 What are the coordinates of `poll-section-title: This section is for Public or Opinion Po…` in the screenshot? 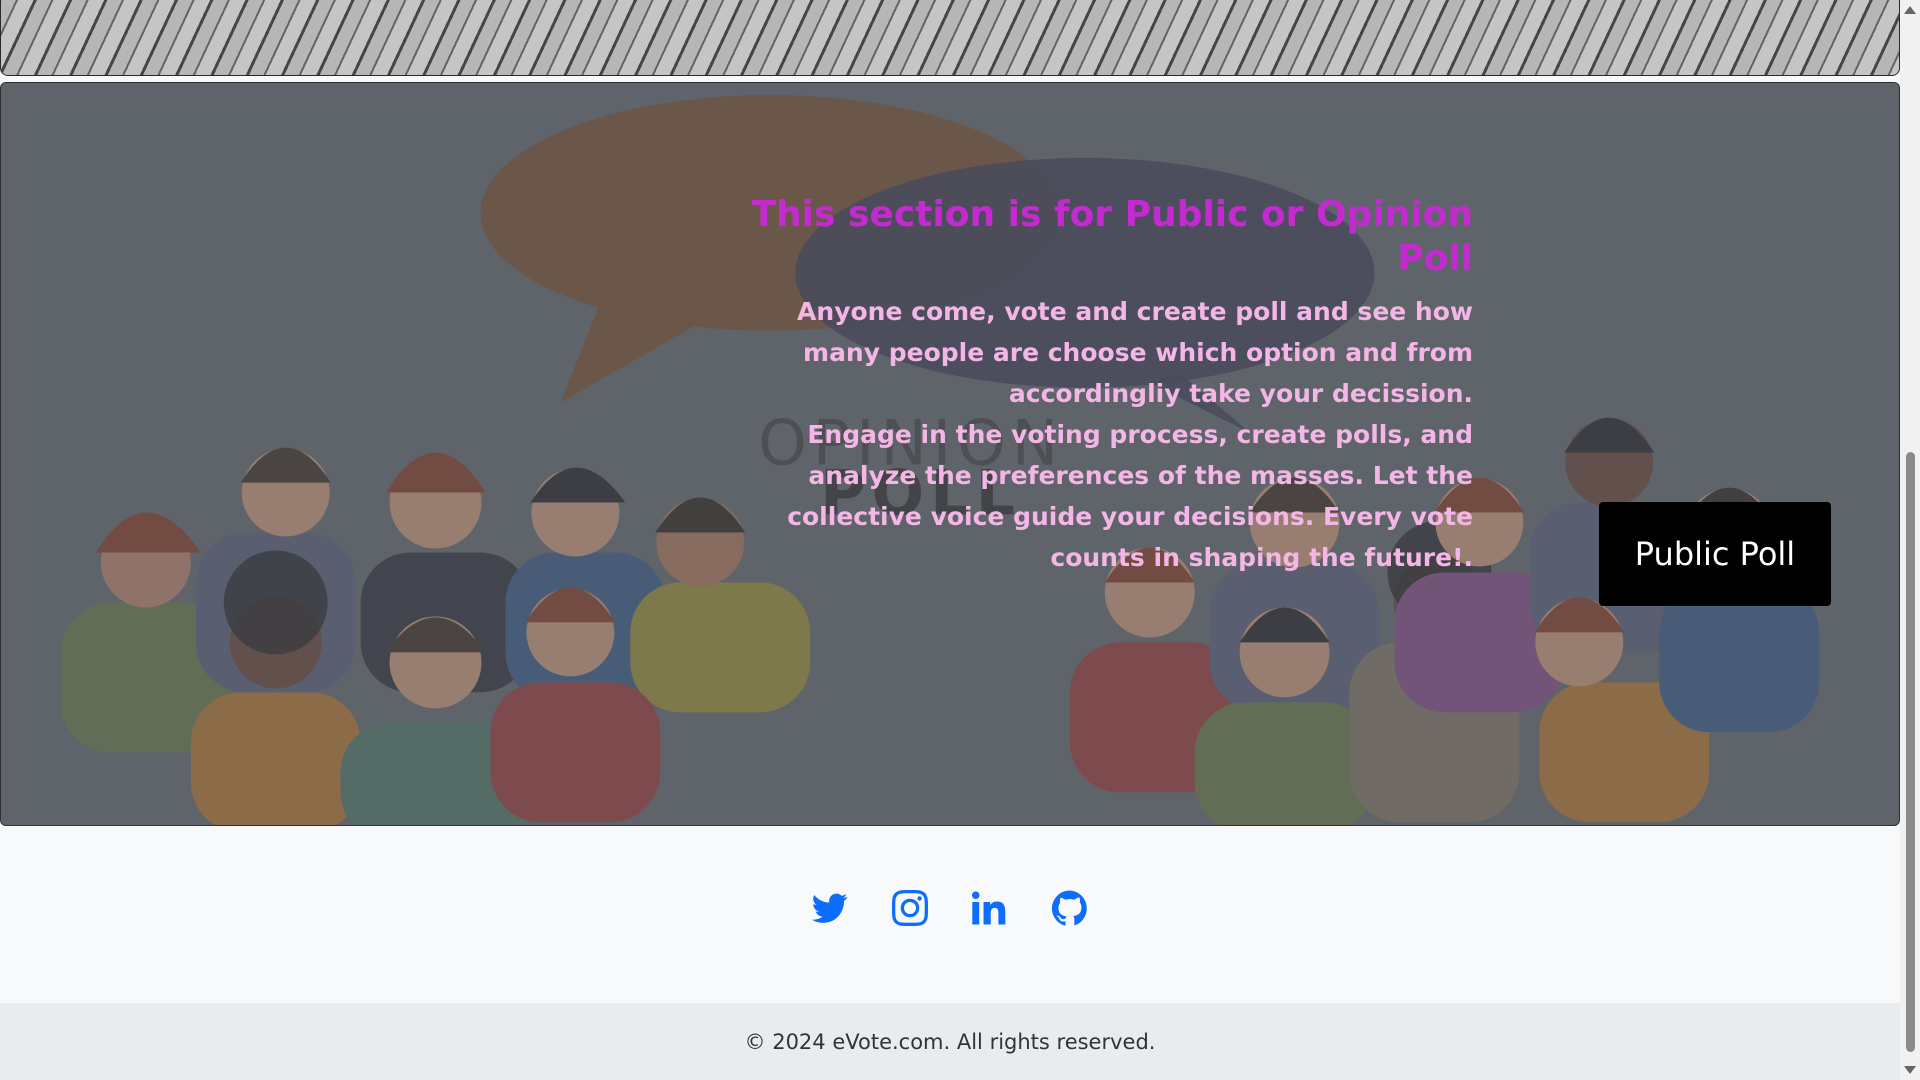 It's located at (1112, 236).